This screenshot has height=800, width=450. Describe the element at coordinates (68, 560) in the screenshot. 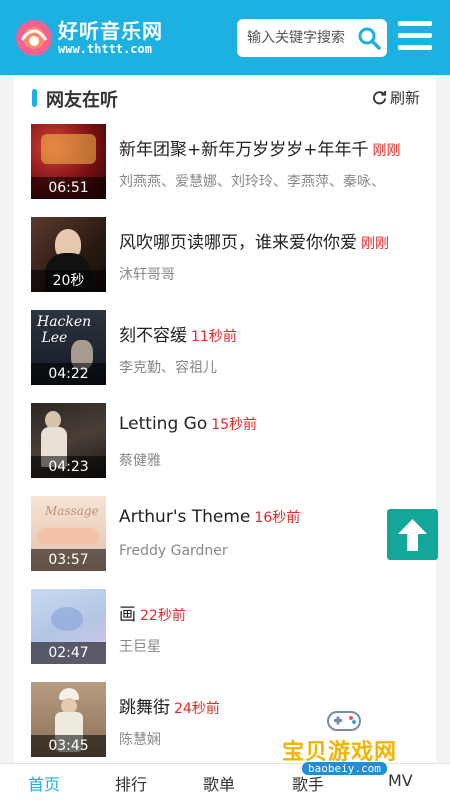

I see `duration-label: 03:57` at that location.